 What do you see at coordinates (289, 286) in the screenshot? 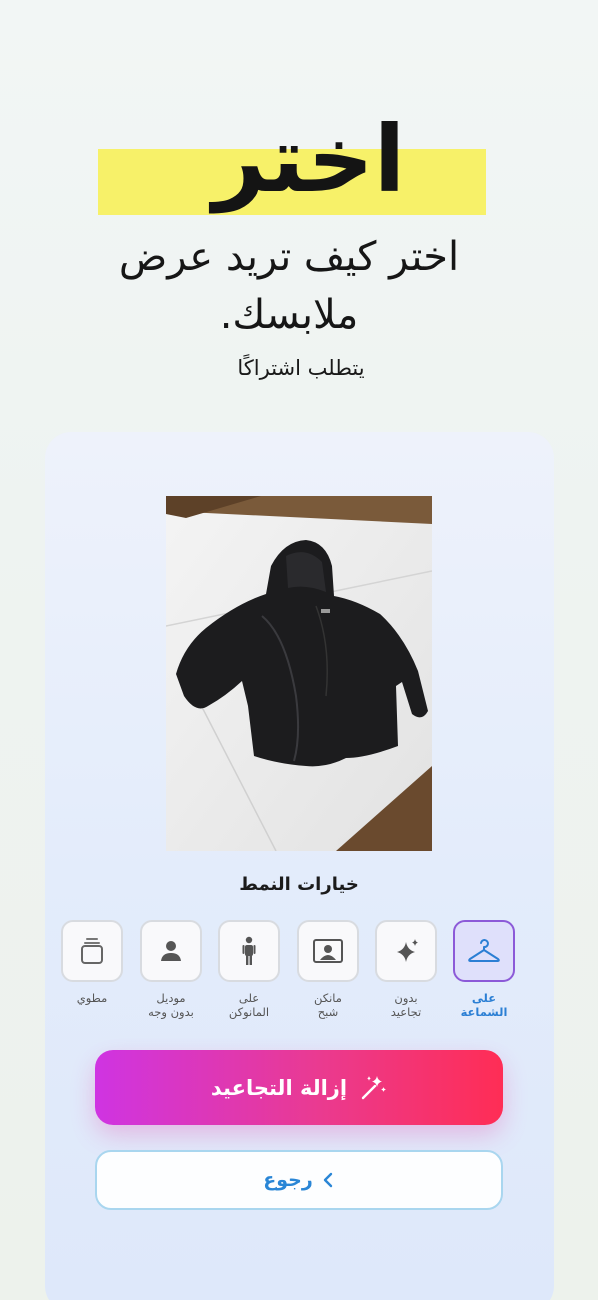
I see `page-subtitle: اختر كيف تريد عرض ملابسك.` at bounding box center [289, 286].